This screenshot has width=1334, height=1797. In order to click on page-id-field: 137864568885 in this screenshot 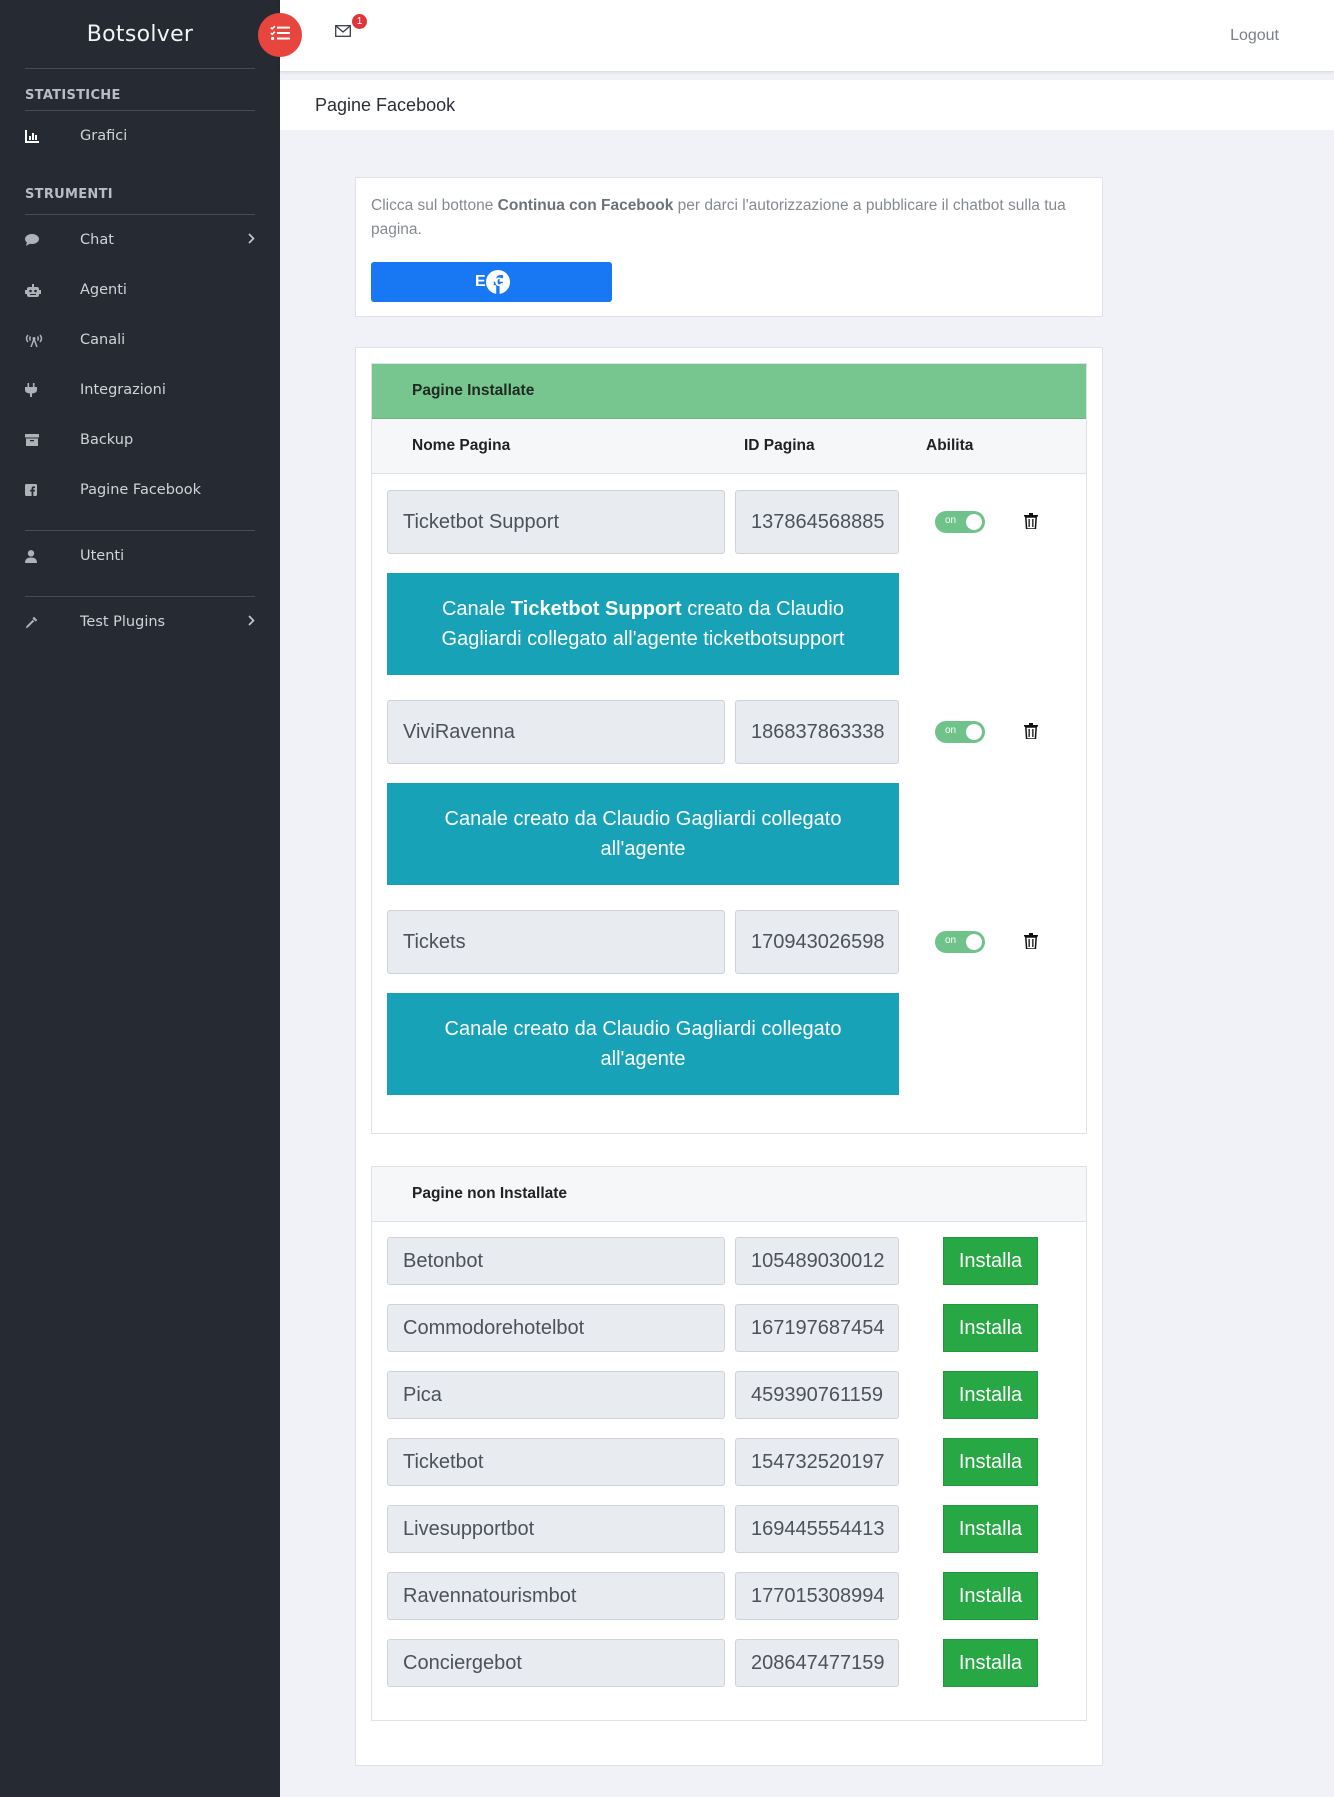, I will do `click(817, 522)`.